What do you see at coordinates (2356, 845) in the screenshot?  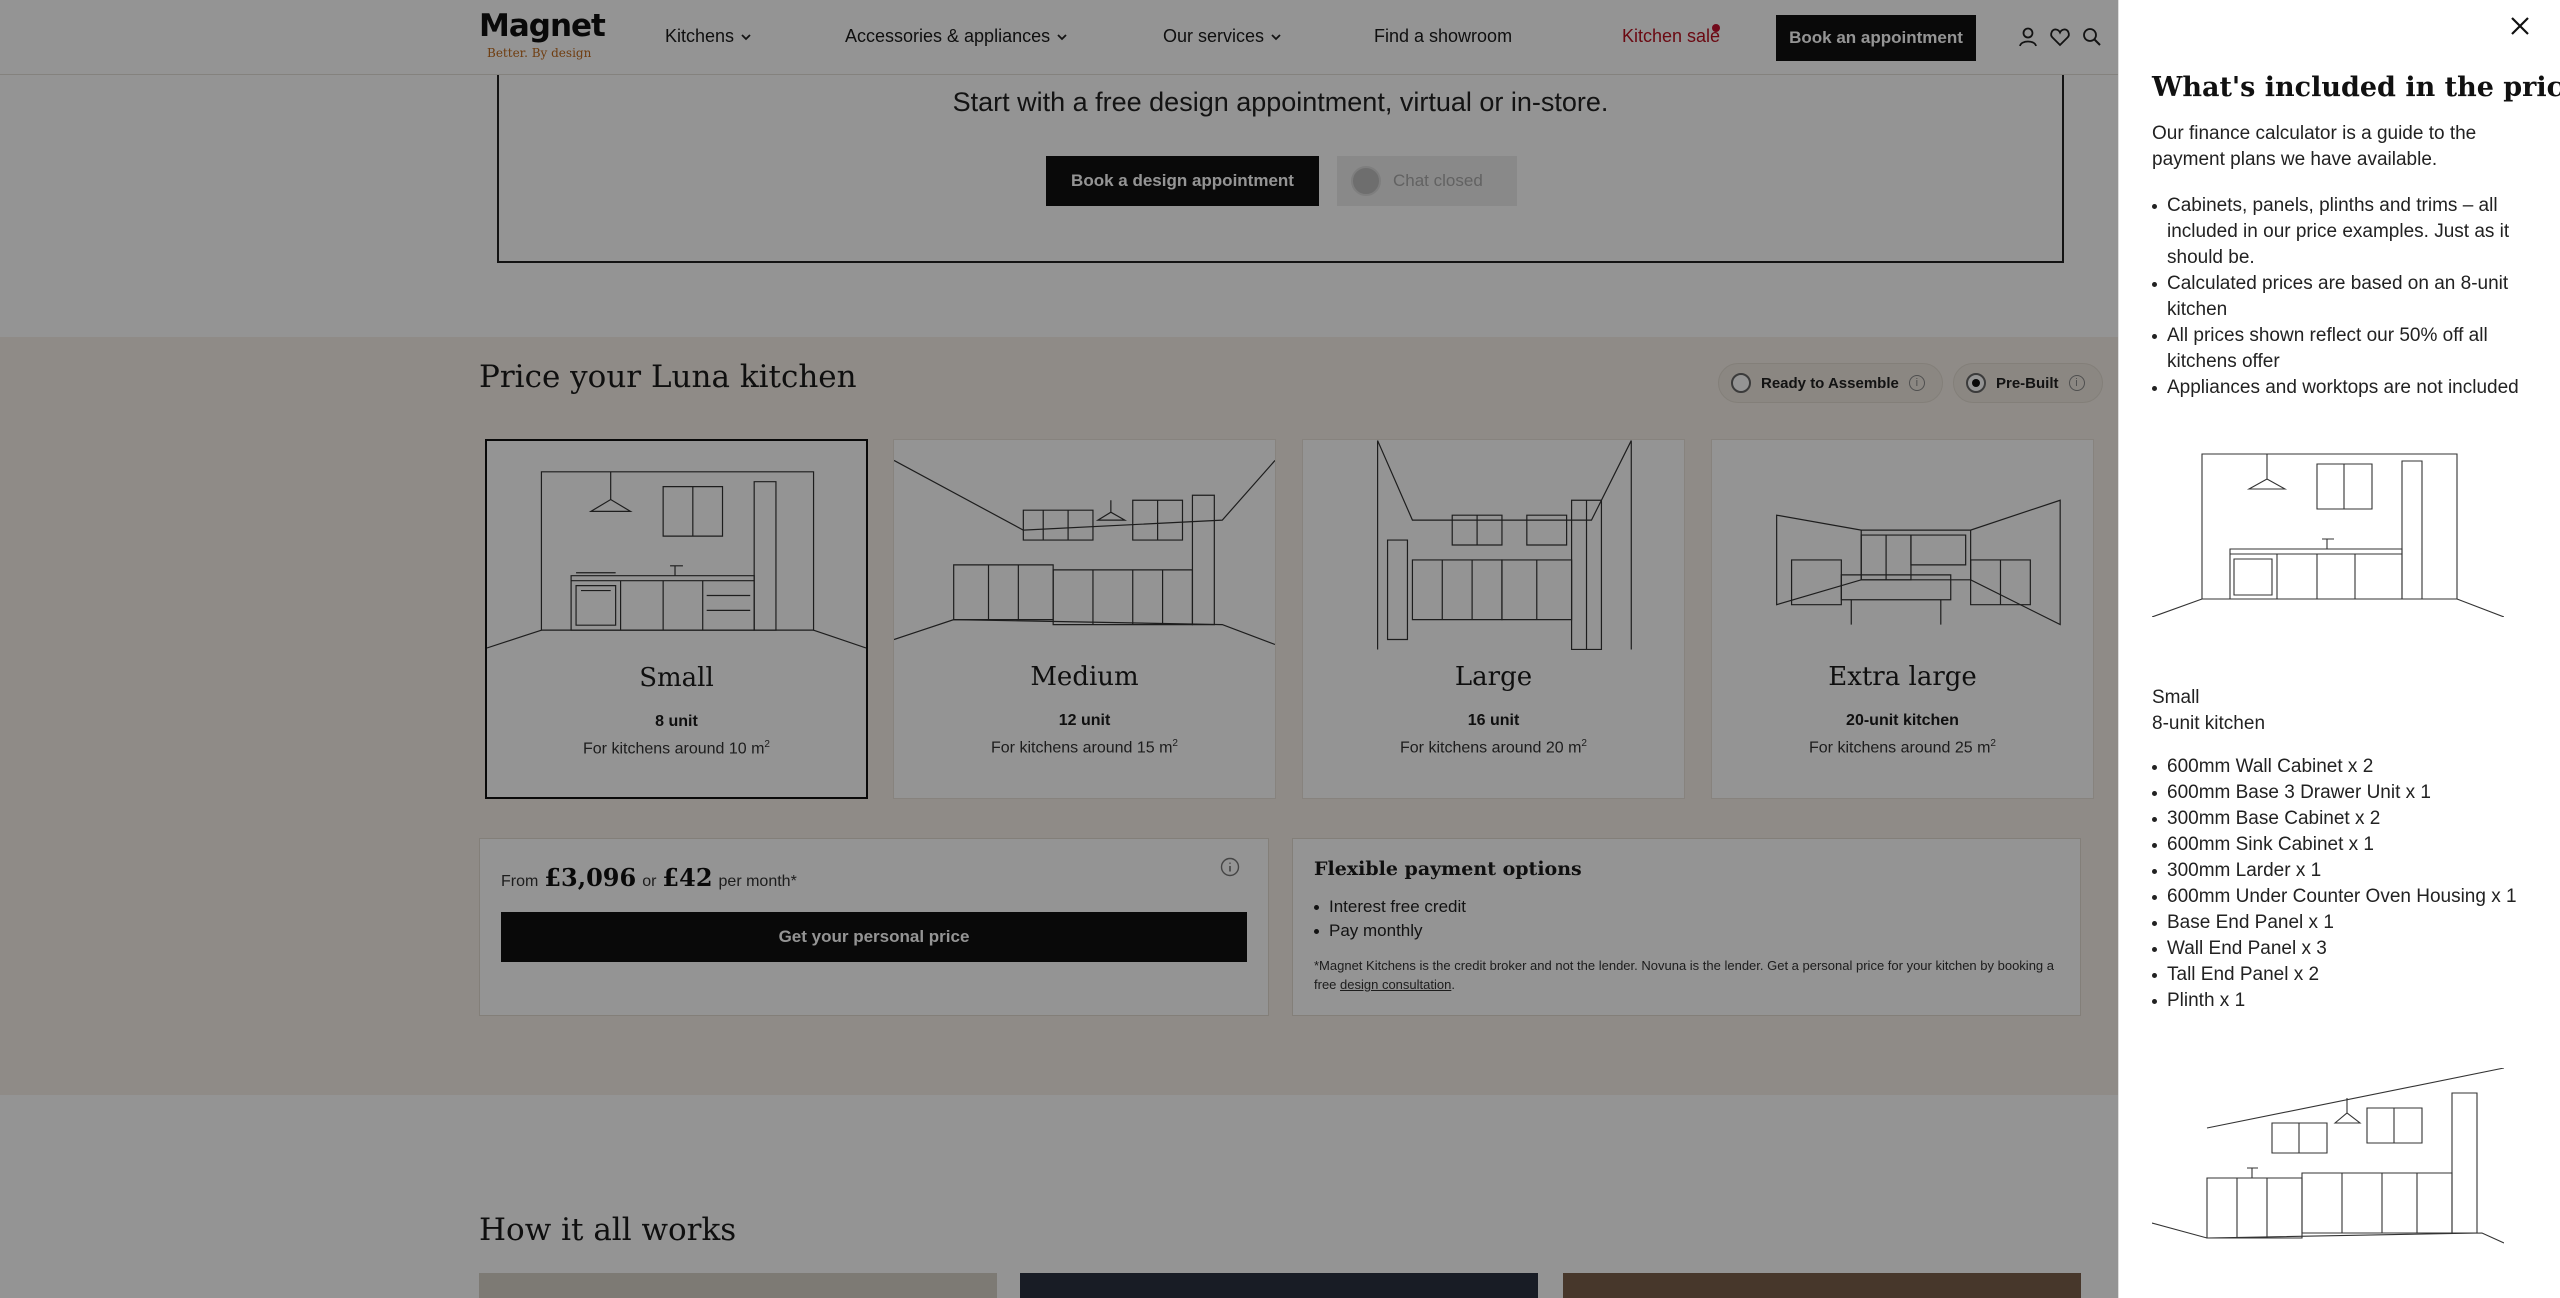 I see `list-item: 600mm Sink Cabinet x 1` at bounding box center [2356, 845].